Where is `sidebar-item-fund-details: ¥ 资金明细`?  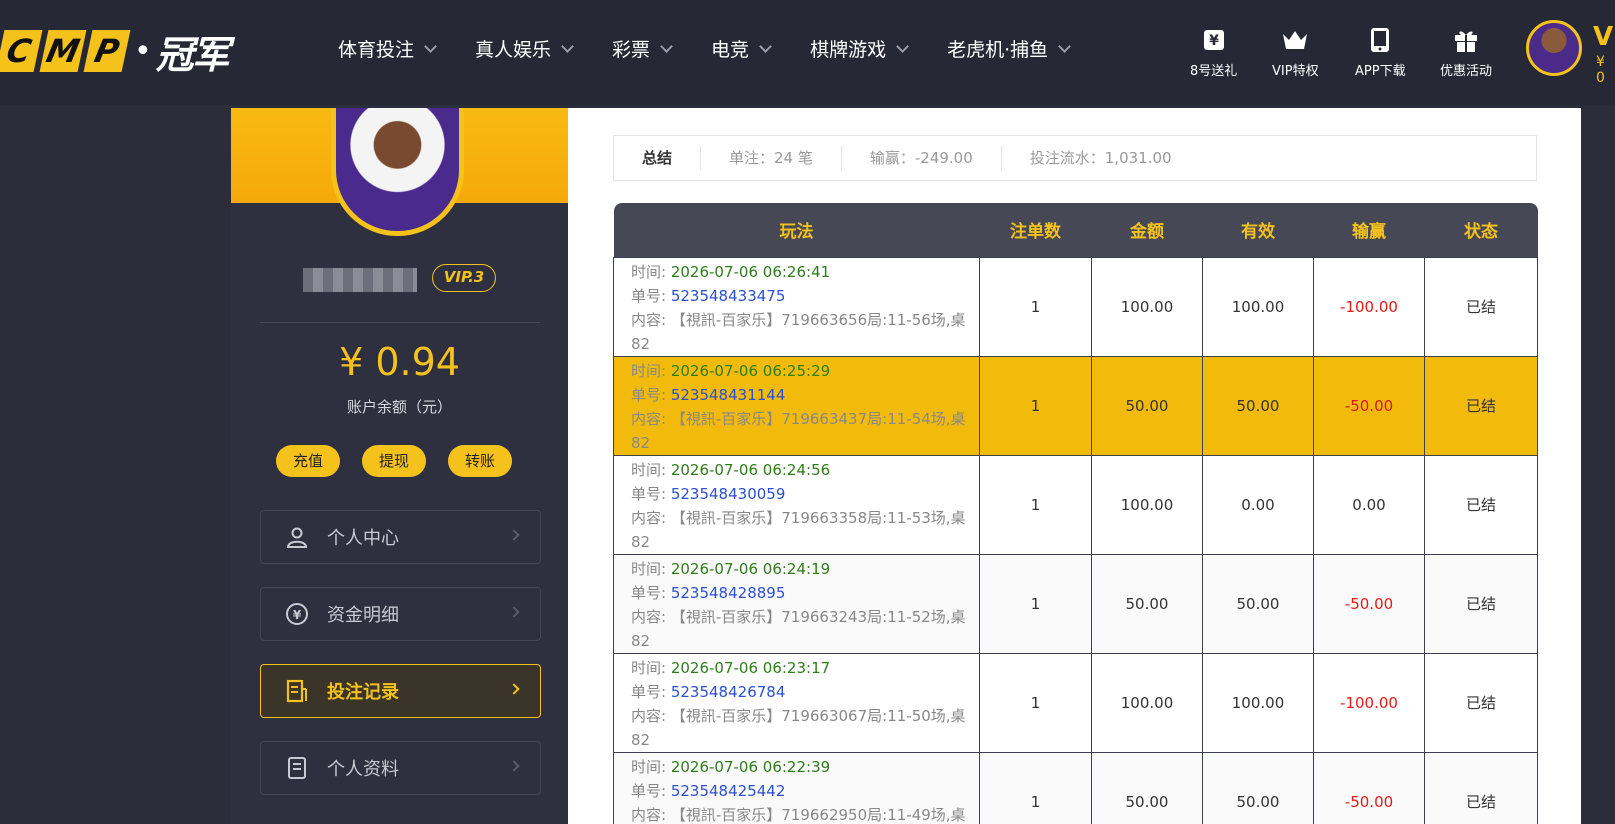 sidebar-item-fund-details: ¥ 资金明细 is located at coordinates (400, 614).